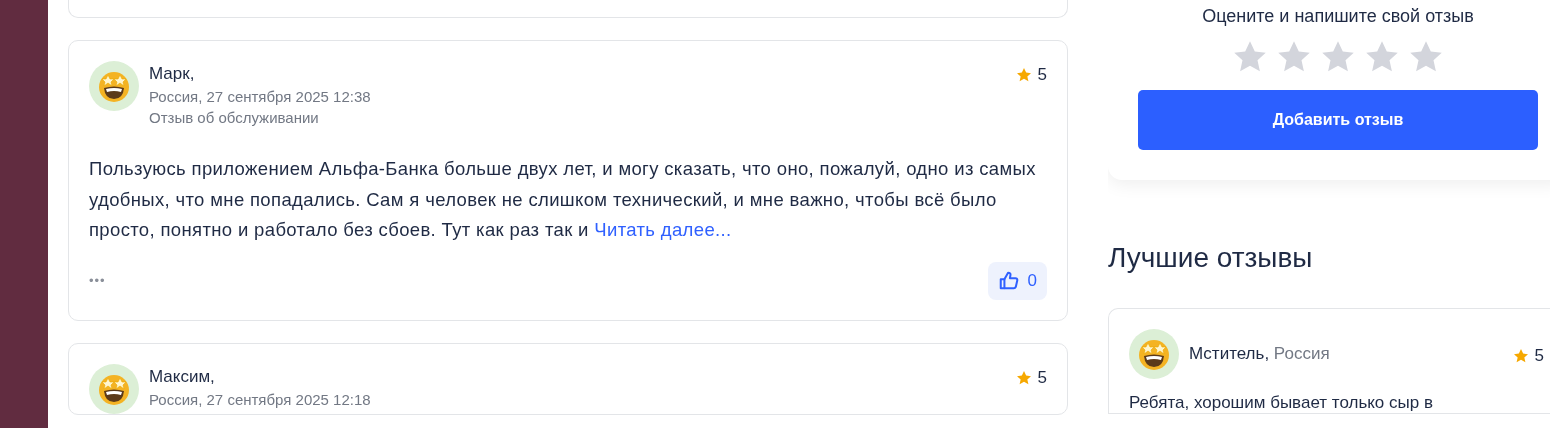 This screenshot has width=1550, height=428. I want to click on author-name: Максим,, so click(182, 376).